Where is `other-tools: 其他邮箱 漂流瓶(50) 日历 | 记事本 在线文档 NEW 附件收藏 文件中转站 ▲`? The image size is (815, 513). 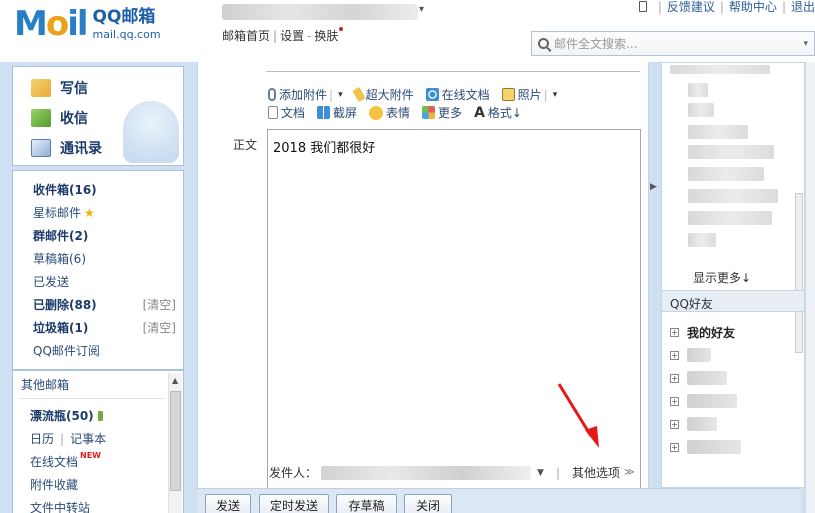 other-tools: 其他邮箱 漂流瓶(50) 日历 | 记事本 在线文档 NEW 附件收藏 文件中转站 ▲ is located at coordinates (98, 441).